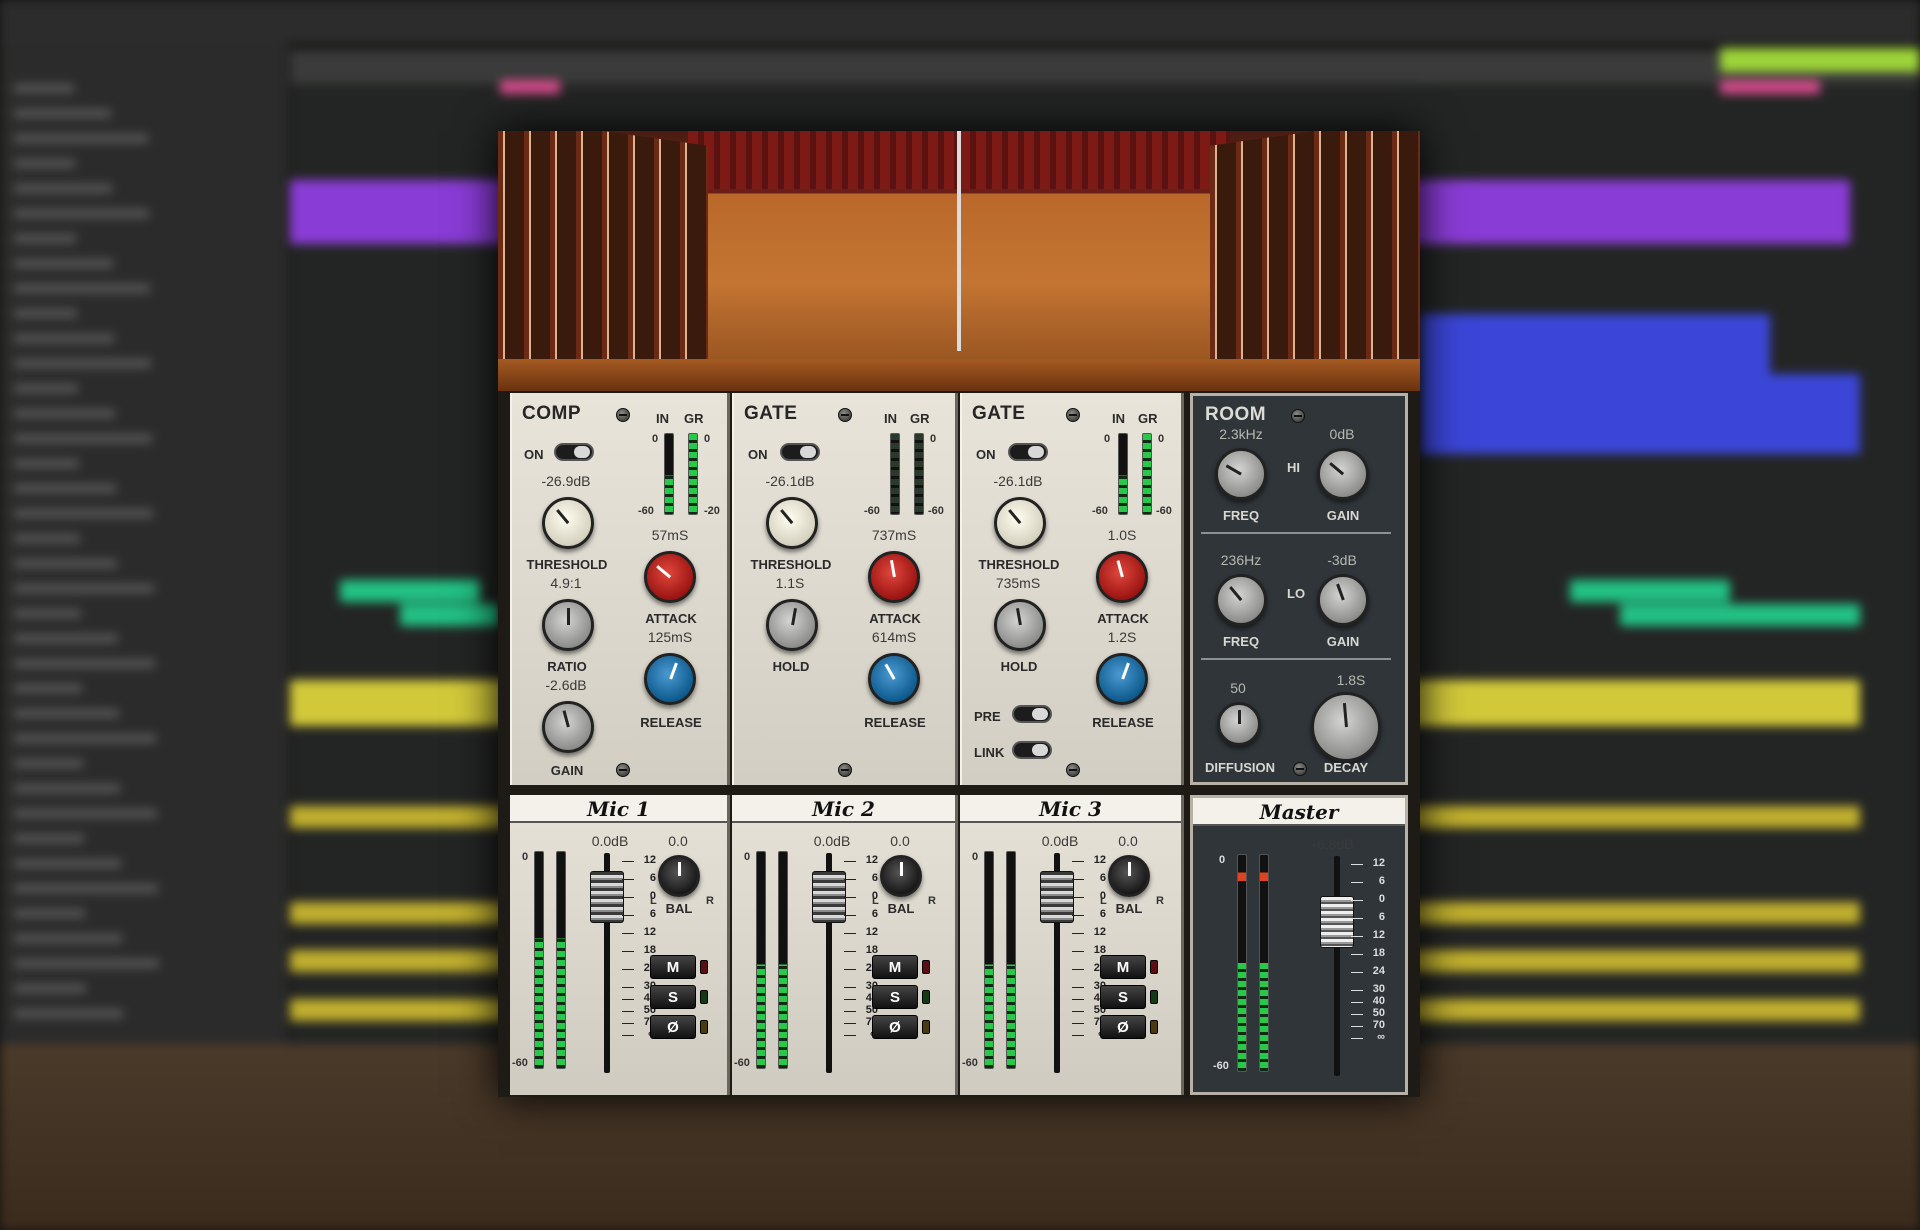 The height and width of the screenshot is (1230, 1920). I want to click on gate1-release-knob, so click(894, 679).